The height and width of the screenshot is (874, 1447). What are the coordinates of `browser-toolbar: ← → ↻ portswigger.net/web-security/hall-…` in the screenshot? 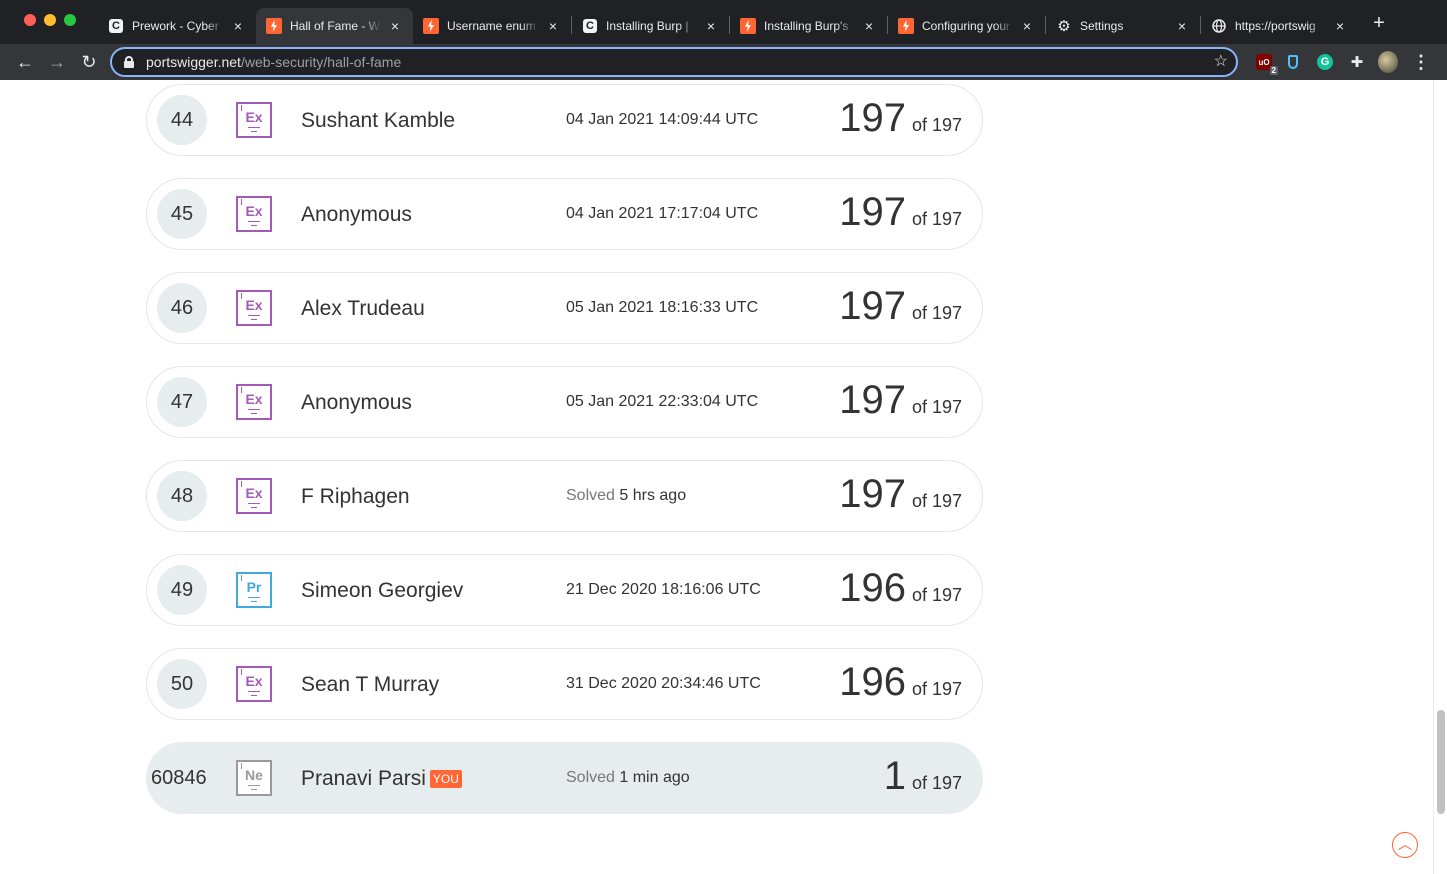 It's located at (723, 62).